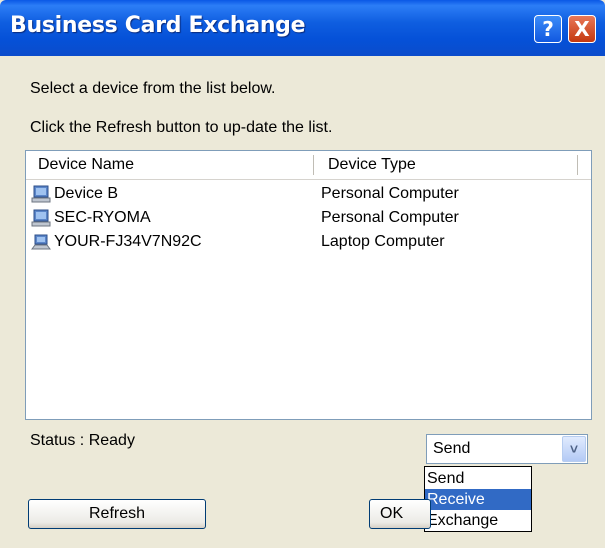 This screenshot has height=548, width=605. I want to click on laptop-computer-icon, so click(41, 242).